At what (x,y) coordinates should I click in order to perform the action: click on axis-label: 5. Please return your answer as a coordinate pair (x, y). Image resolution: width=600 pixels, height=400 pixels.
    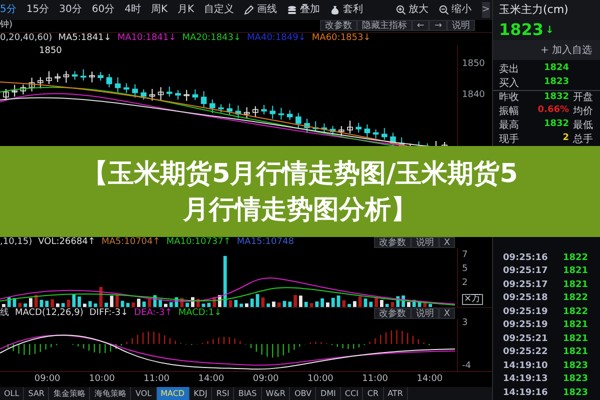
    Looking at the image, I should click on (465, 269).